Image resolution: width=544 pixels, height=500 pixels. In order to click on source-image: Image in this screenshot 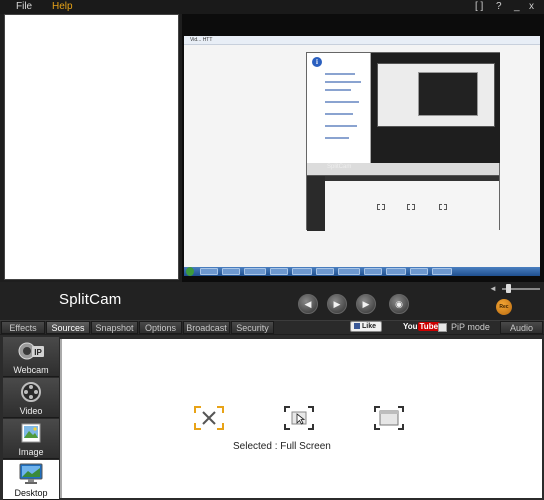, I will do `click(31, 439)`.